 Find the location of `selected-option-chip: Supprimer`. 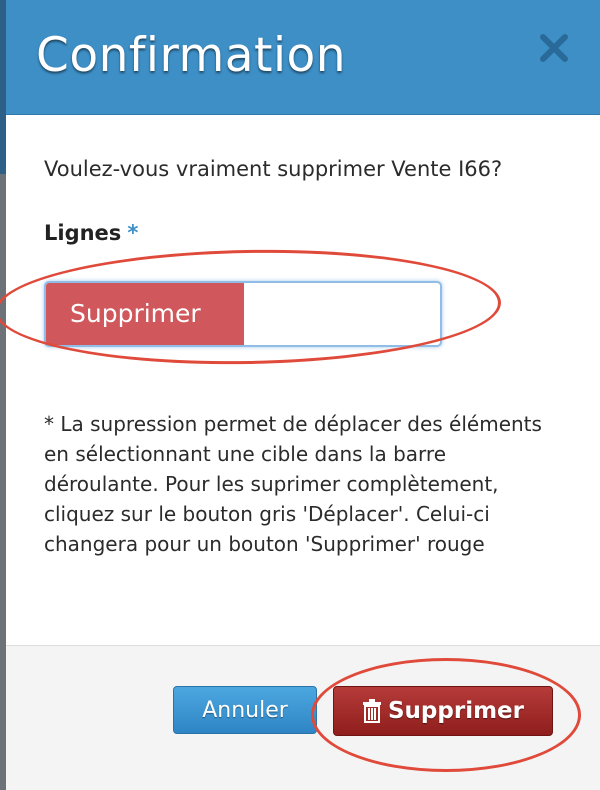

selected-option-chip: Supprimer is located at coordinates (145, 314).